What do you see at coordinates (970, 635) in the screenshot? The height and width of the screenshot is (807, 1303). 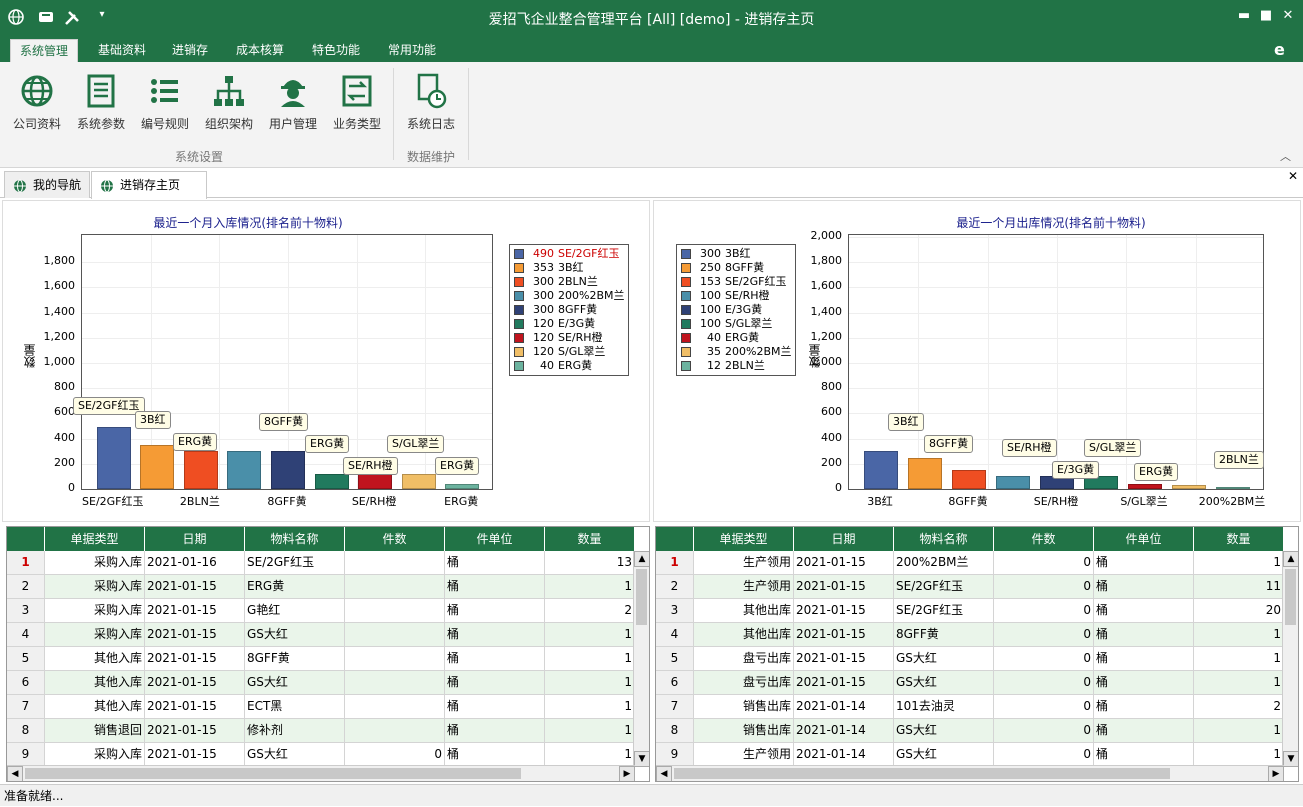 I see `table-row: 4 其他出库 2021-01-15 8GFF黄 0 桶 1` at bounding box center [970, 635].